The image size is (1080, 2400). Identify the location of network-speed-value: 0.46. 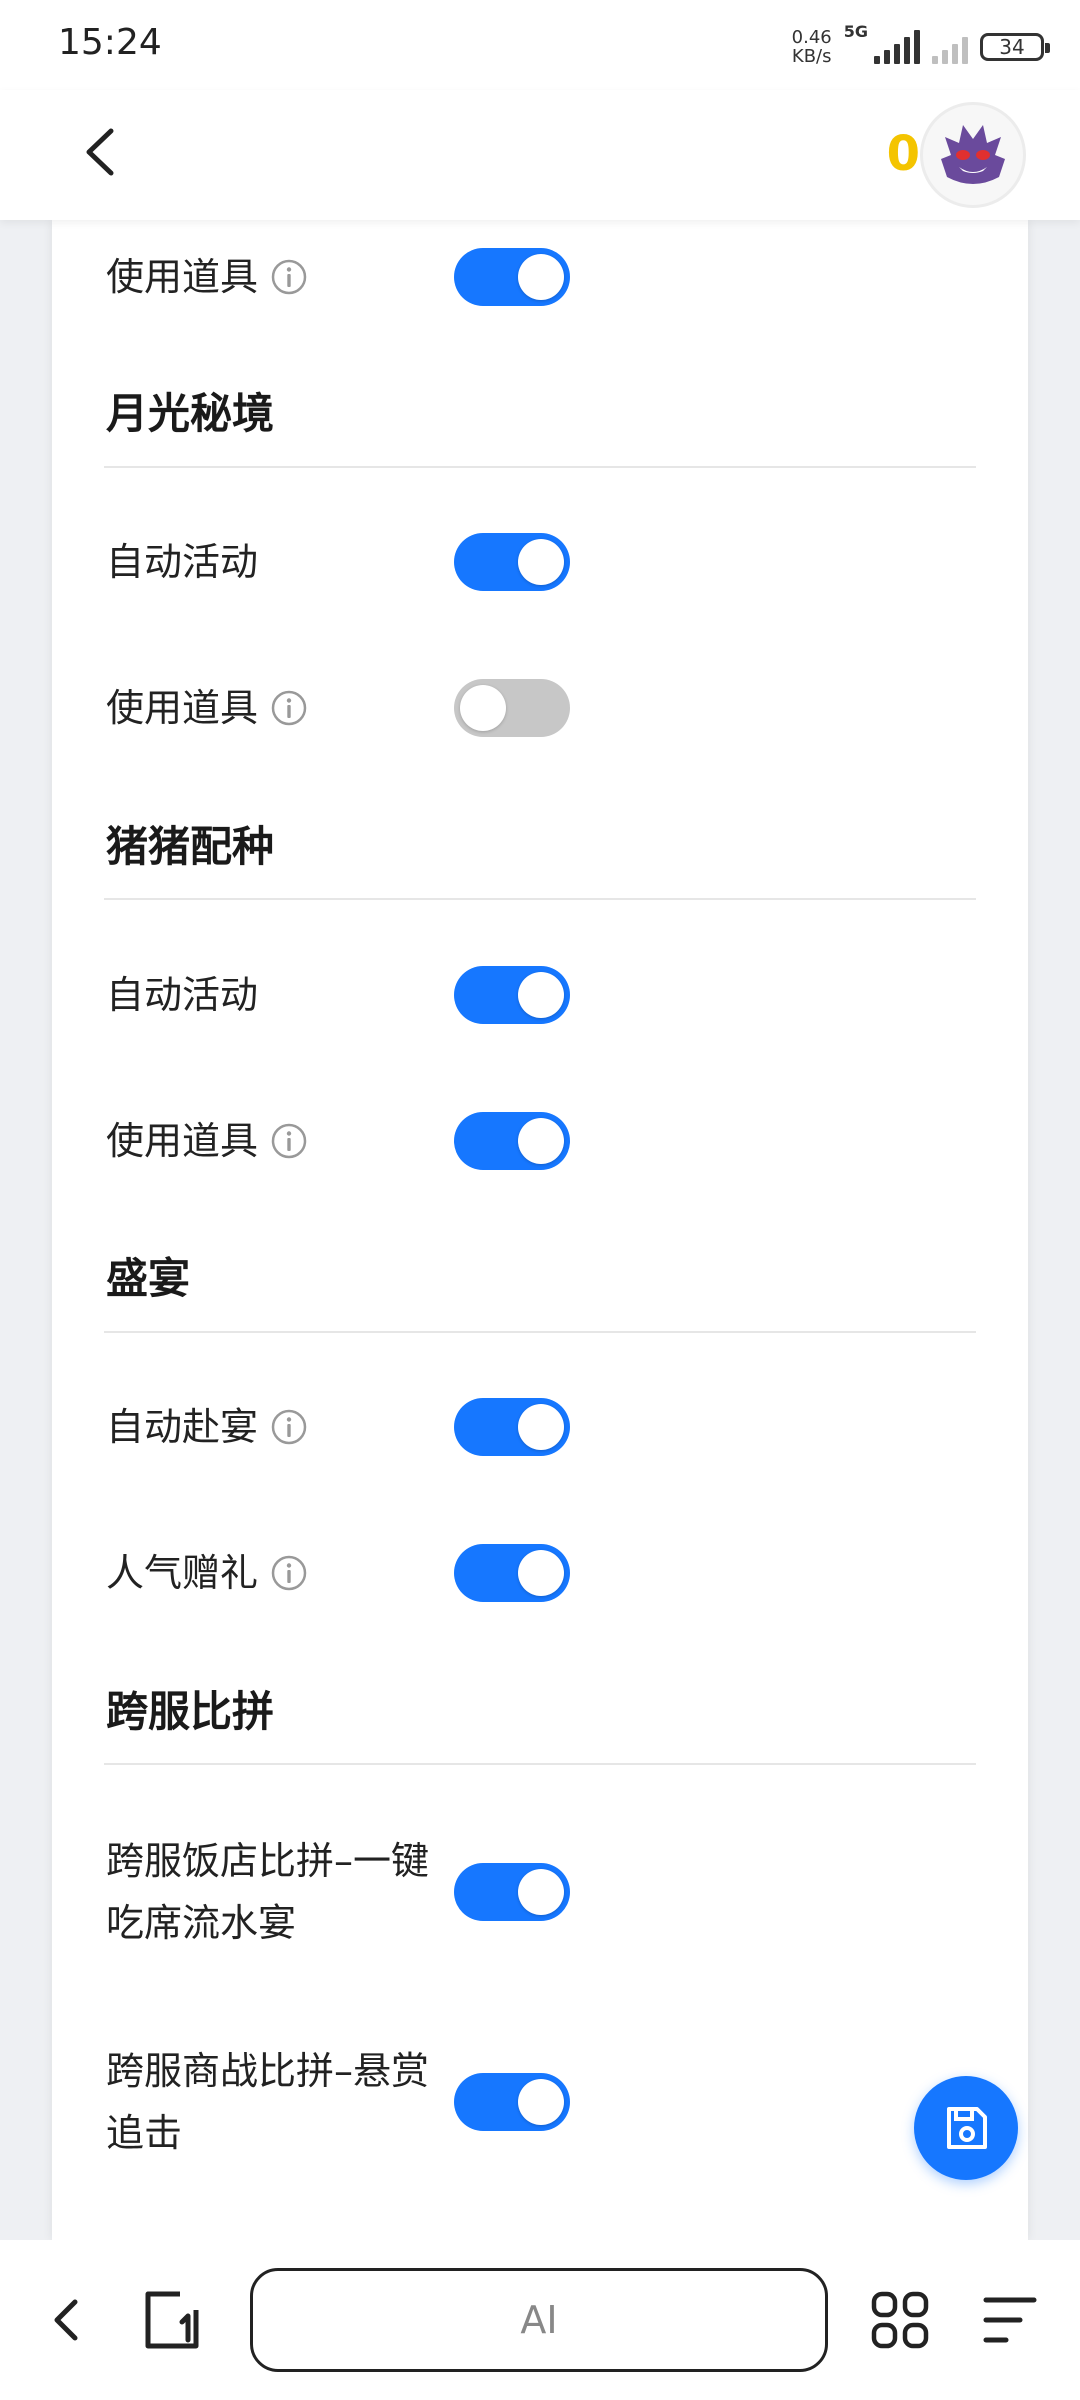
(811, 37).